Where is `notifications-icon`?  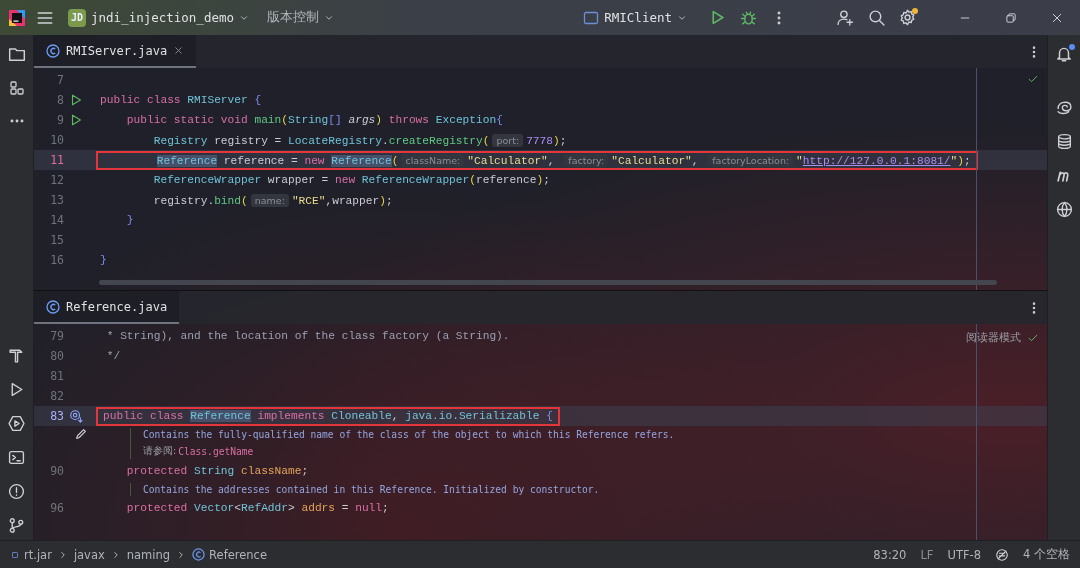
notifications-icon is located at coordinates (1064, 54).